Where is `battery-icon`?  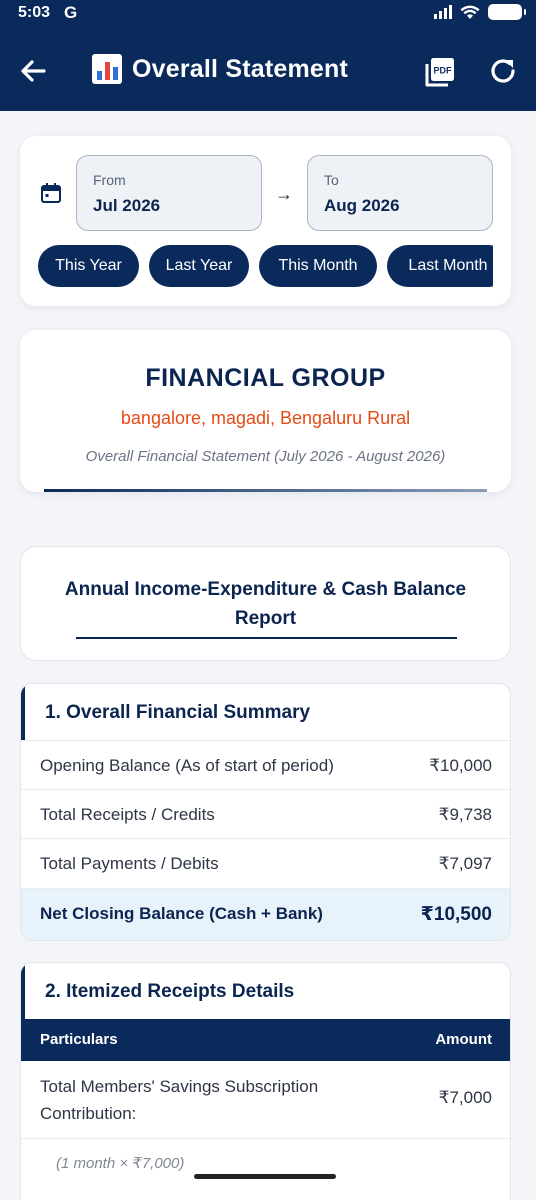 battery-icon is located at coordinates (507, 12).